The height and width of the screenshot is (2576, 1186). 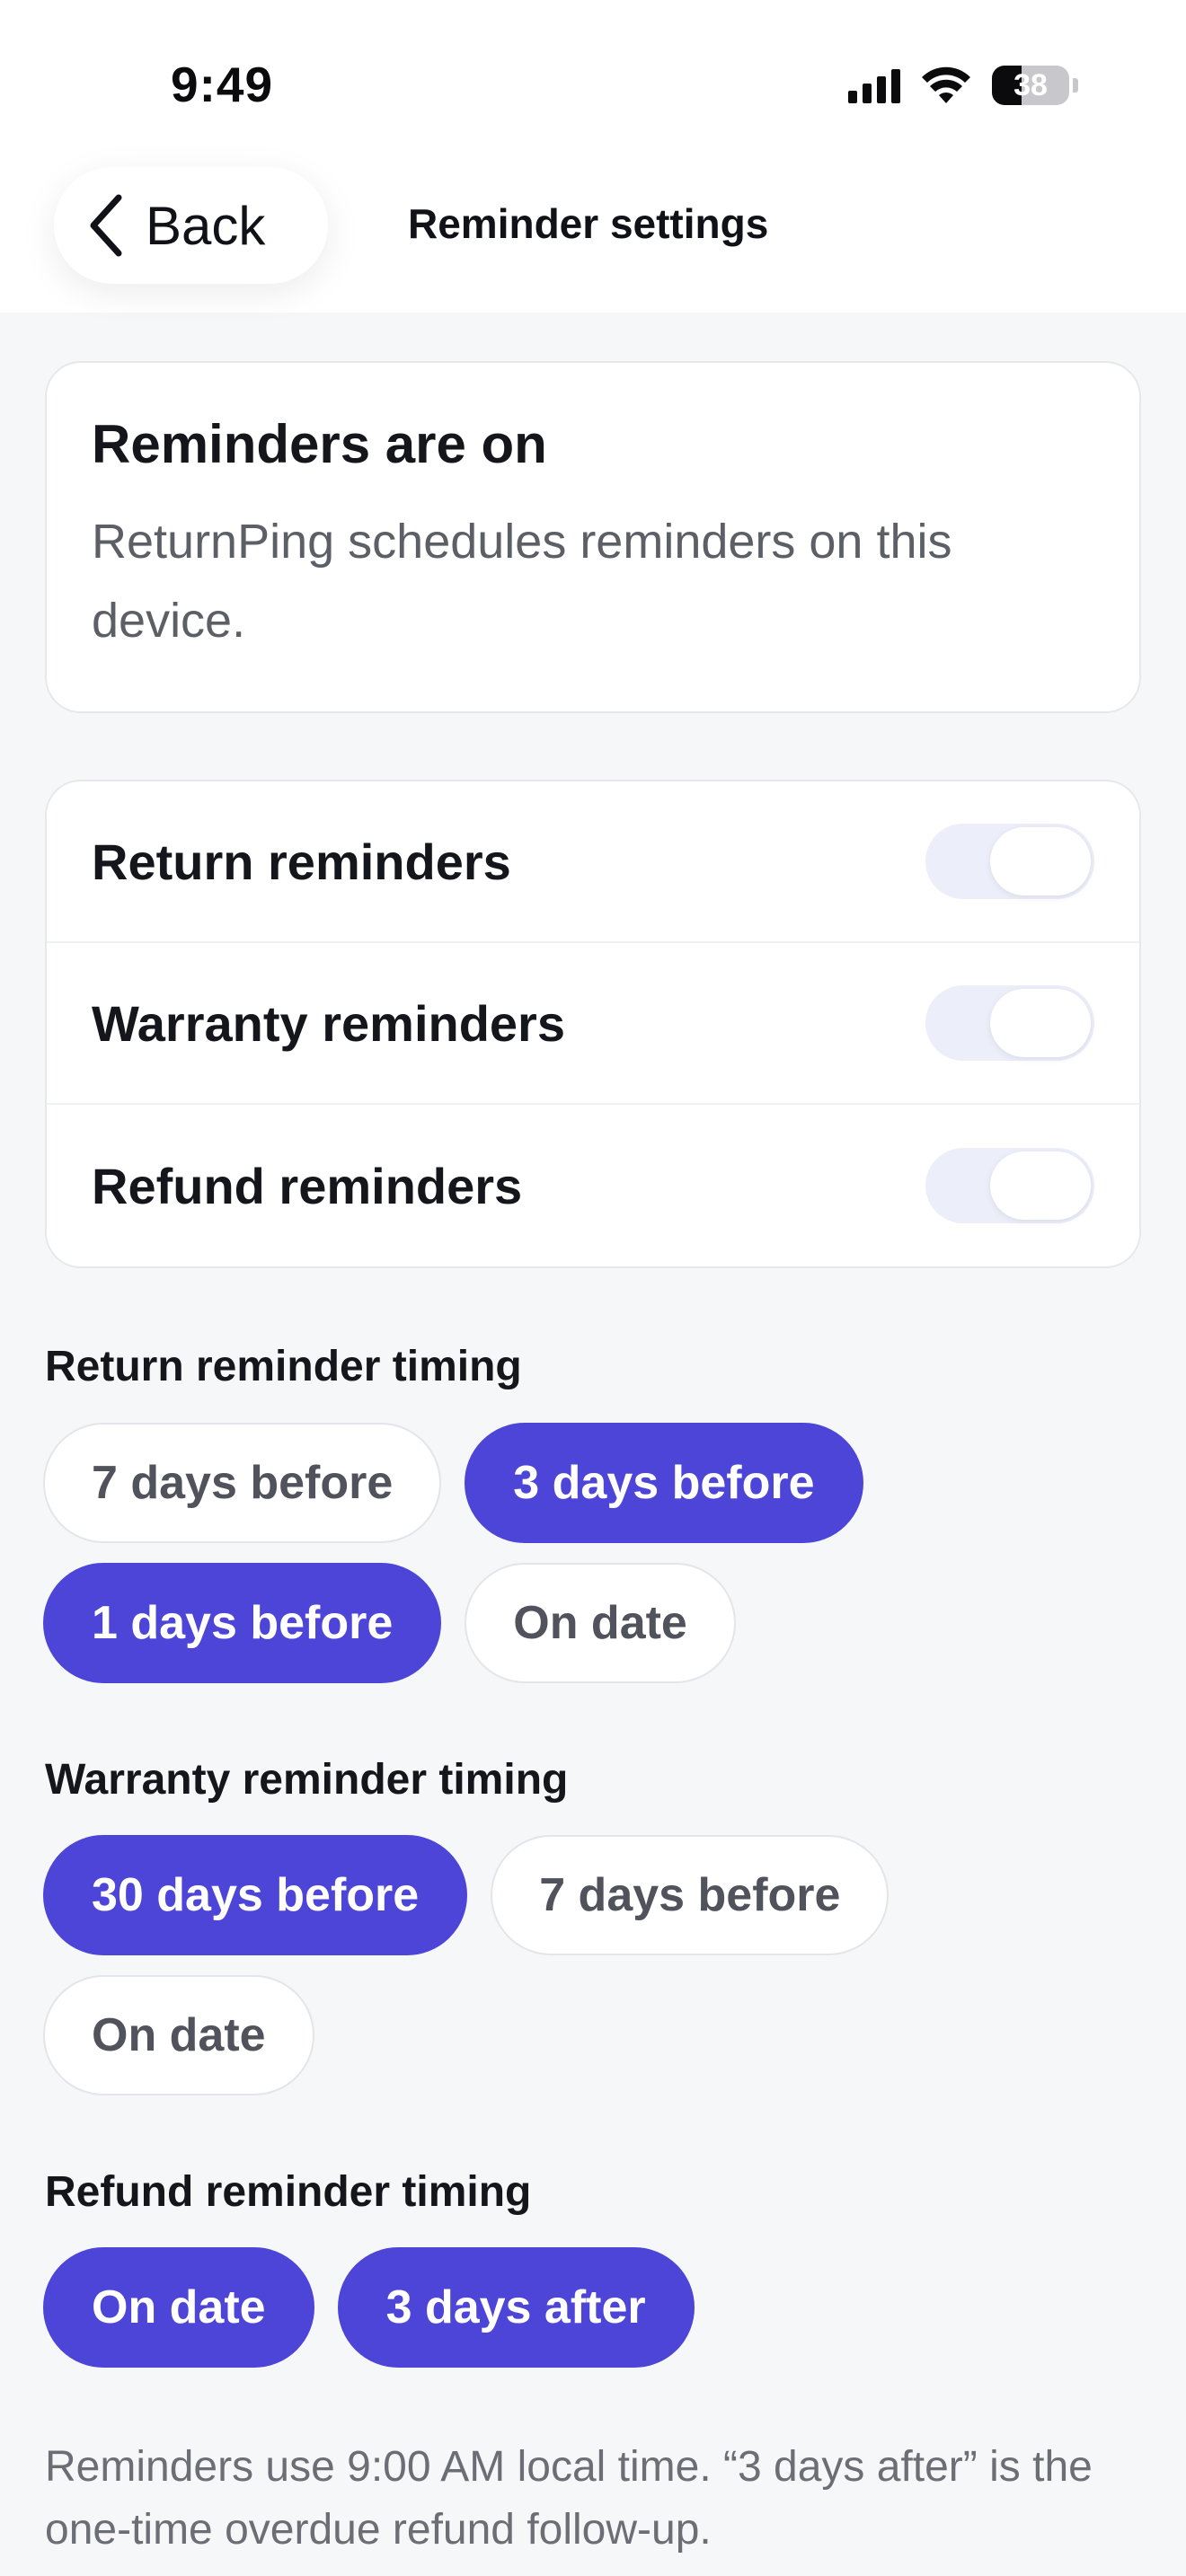 What do you see at coordinates (242, 1483) in the screenshot?
I see `return-chip-7-days-before: 7 days before` at bounding box center [242, 1483].